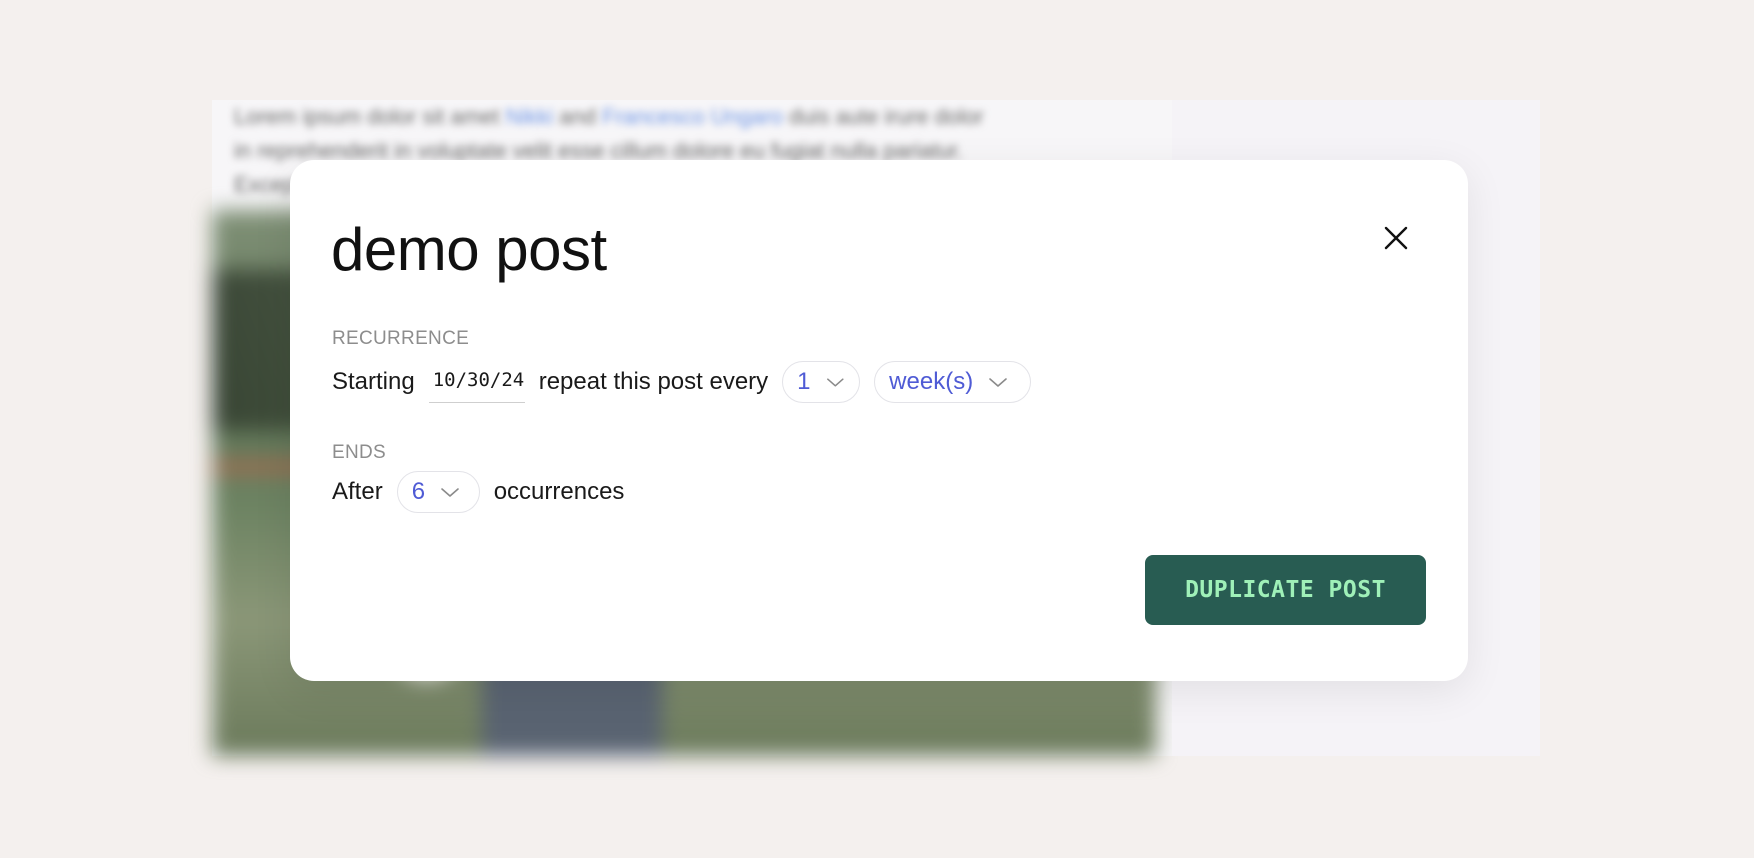  Describe the element at coordinates (357, 491) in the screenshot. I see `after-text: After` at that location.